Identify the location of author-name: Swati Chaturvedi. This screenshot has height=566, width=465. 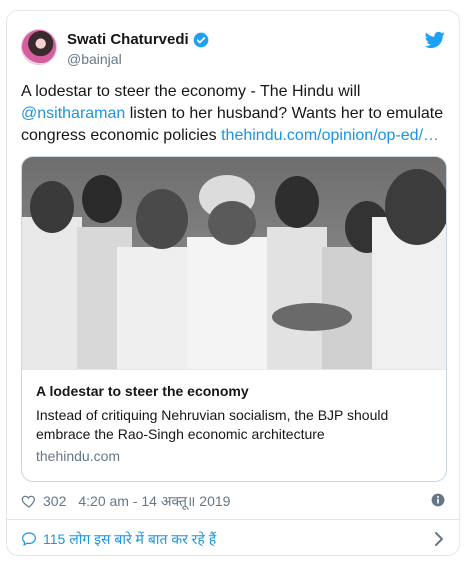
(128, 39).